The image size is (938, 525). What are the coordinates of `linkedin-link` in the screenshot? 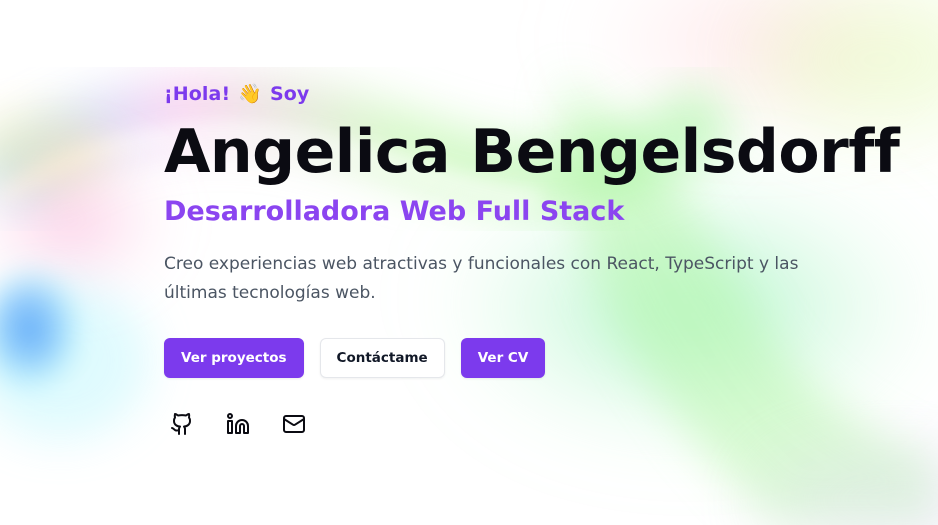 It's located at (238, 424).